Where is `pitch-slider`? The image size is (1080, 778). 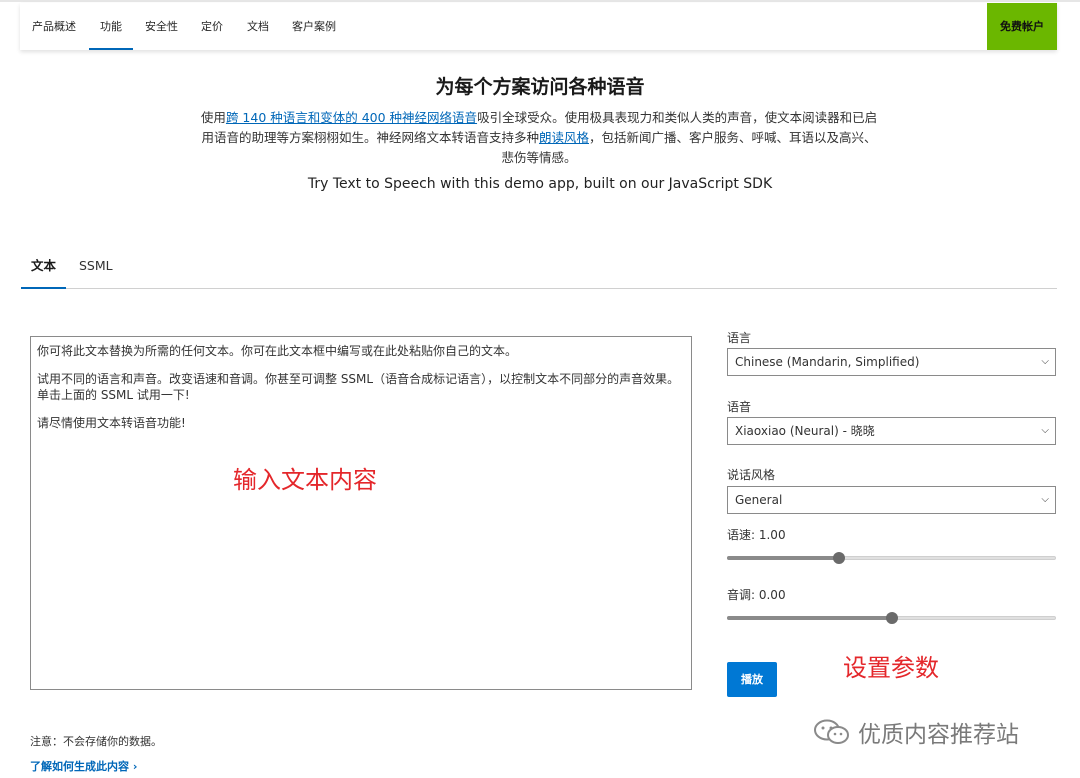
pitch-slider is located at coordinates (891, 618).